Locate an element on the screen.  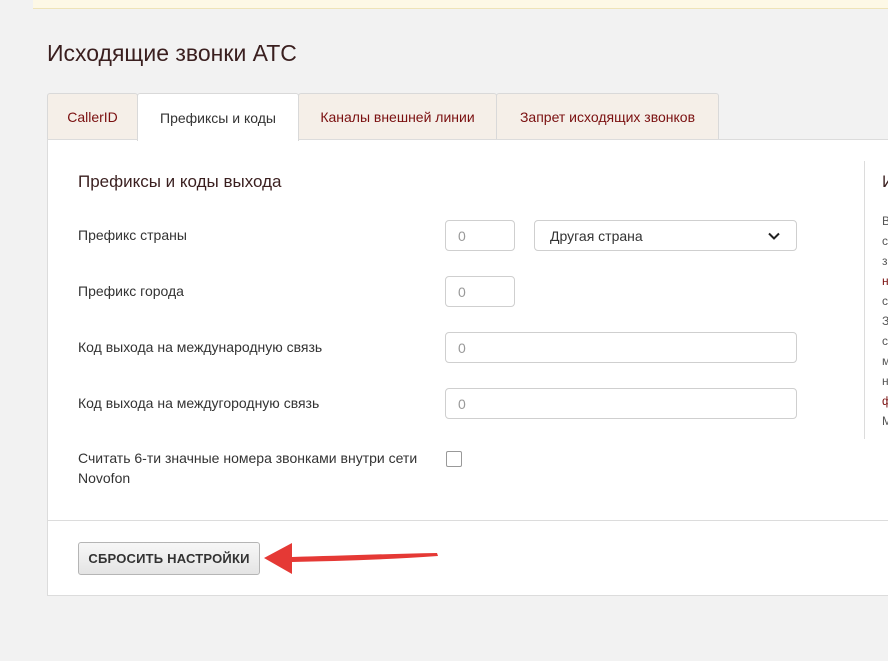
reset-settings-button: СБРОСИТЬ НАСТРОЙКИ is located at coordinates (169, 558).